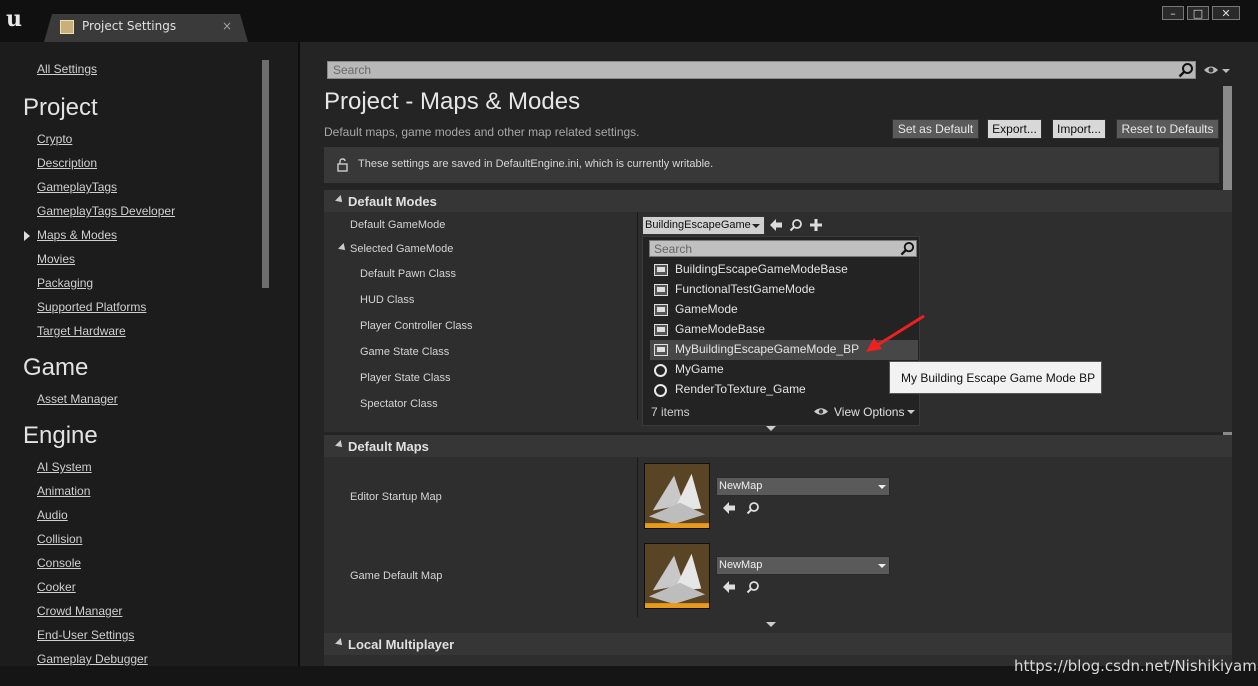  Describe the element at coordinates (92, 659) in the screenshot. I see `nav-item-gameplay-debugger: Gameplay Debugger` at that location.